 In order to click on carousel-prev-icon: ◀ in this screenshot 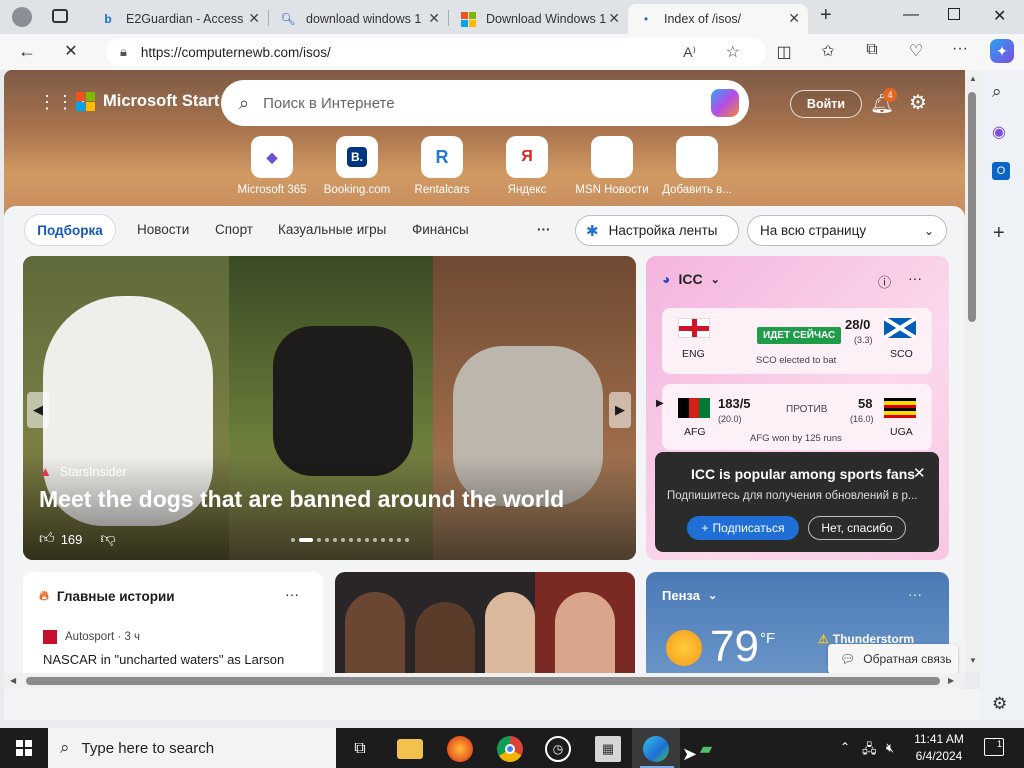, I will do `click(38, 410)`.